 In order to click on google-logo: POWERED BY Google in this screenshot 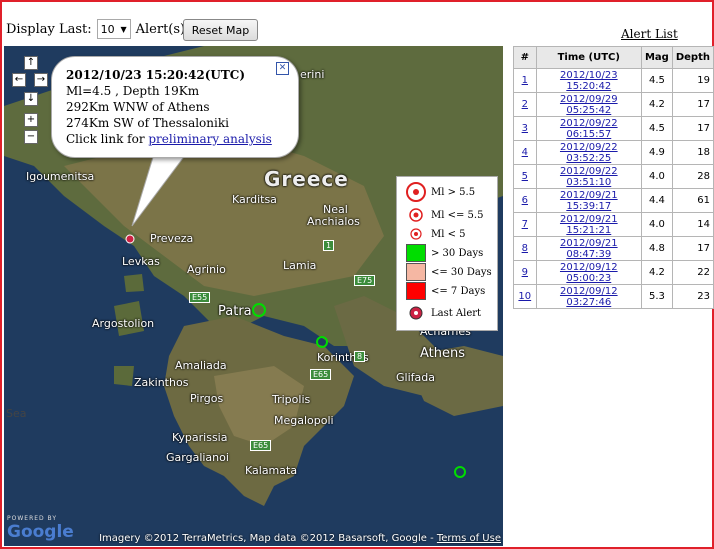, I will do `click(40, 528)`.